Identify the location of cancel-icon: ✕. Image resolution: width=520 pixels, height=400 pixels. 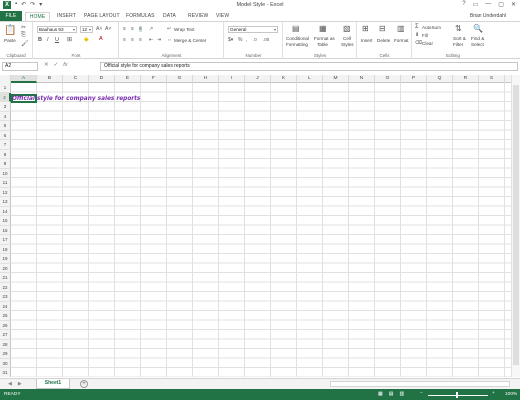
(46, 65).